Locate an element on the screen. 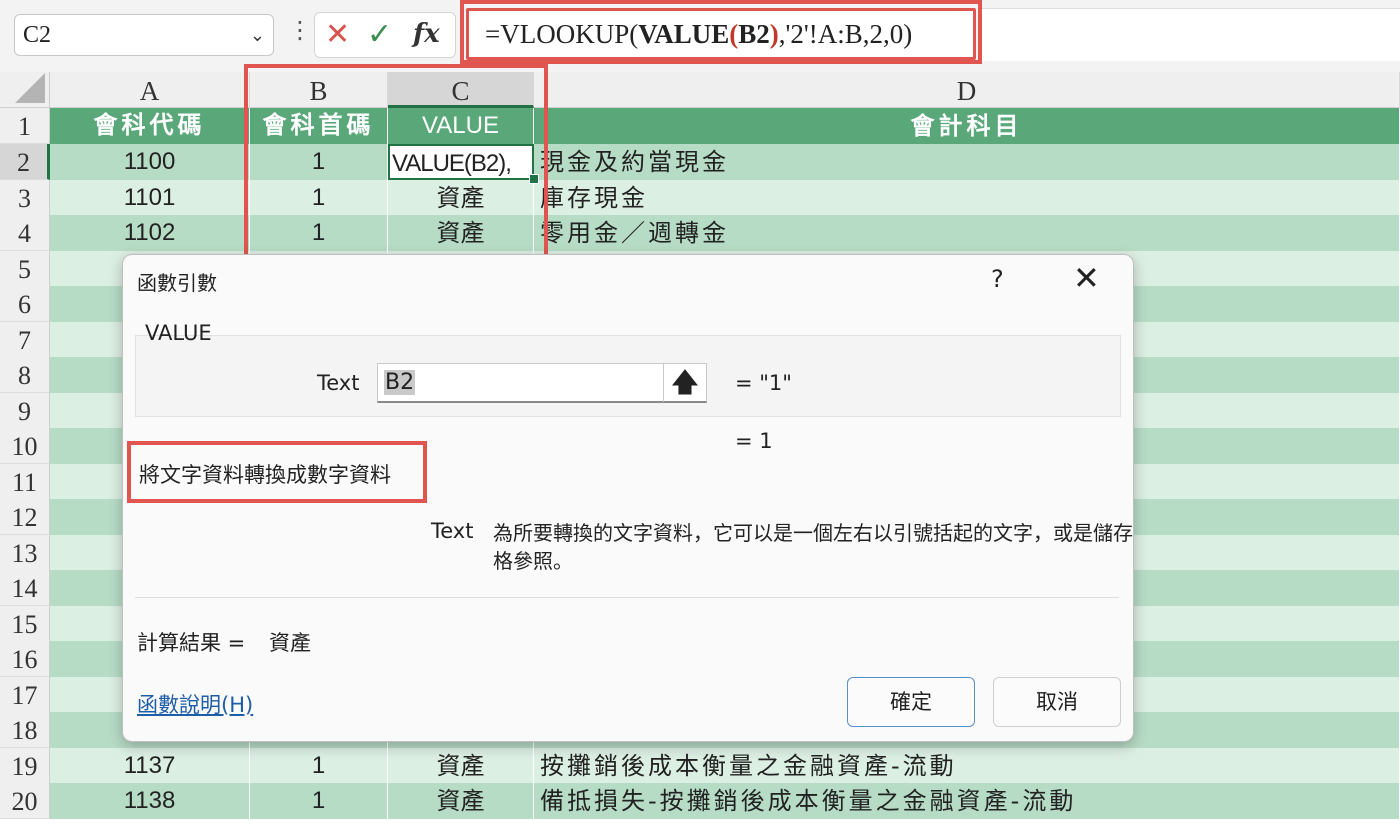 The image size is (1400, 824). cell-d: 零用金／週轉金 is located at coordinates (967, 233).